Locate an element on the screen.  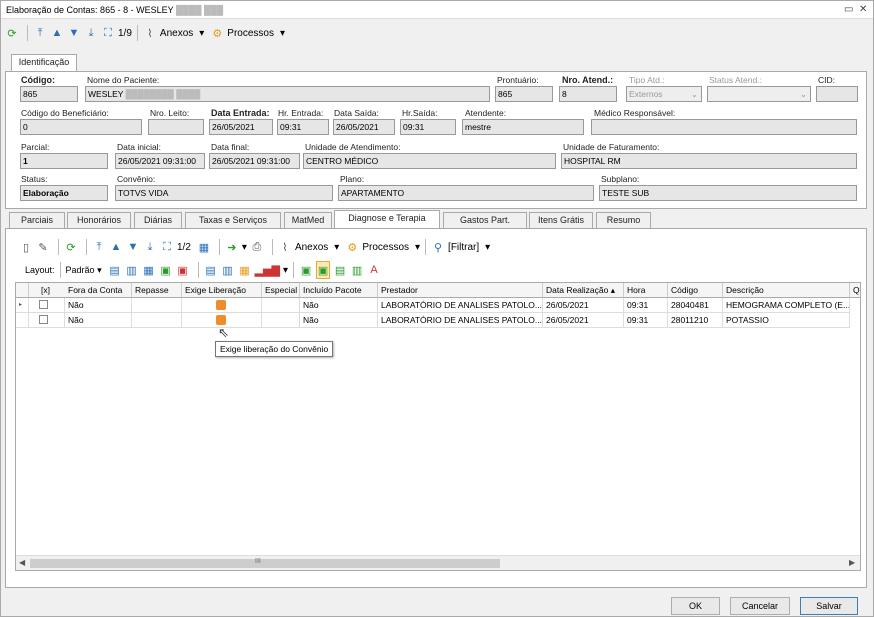
sort-asc-icon: ▴ is located at coordinates (613, 290).